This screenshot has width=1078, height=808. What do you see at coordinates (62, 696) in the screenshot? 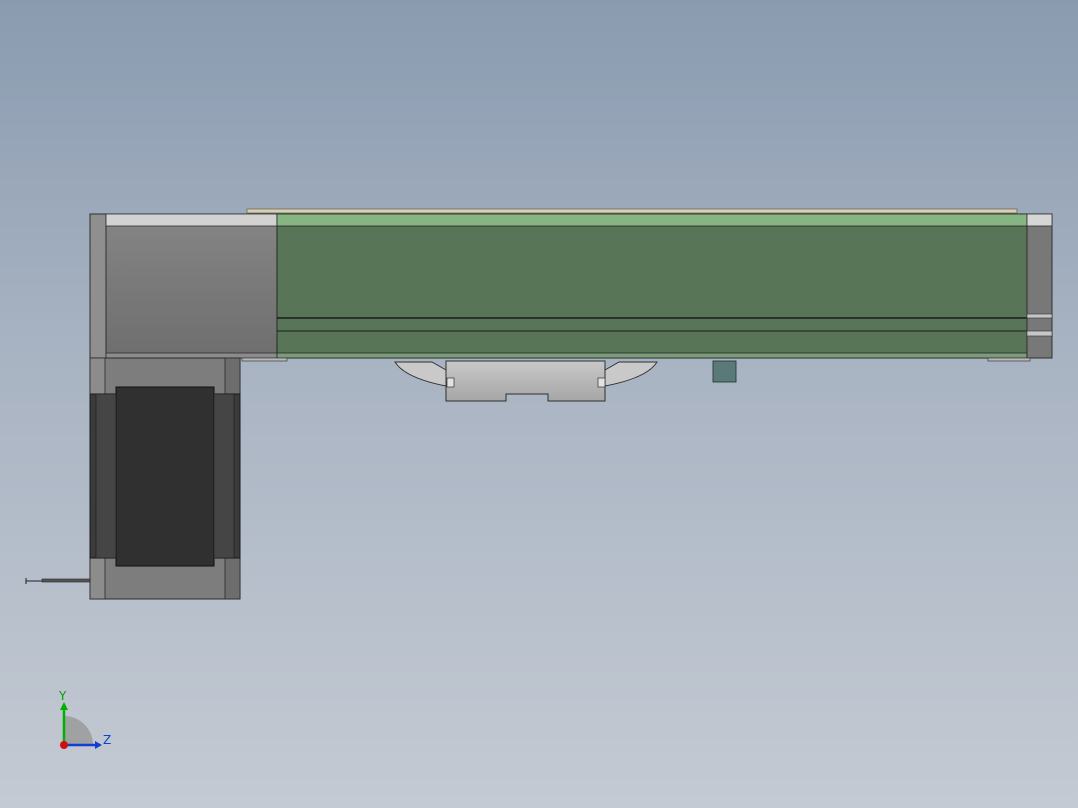
I see `y-axis-label: Y` at bounding box center [62, 696].